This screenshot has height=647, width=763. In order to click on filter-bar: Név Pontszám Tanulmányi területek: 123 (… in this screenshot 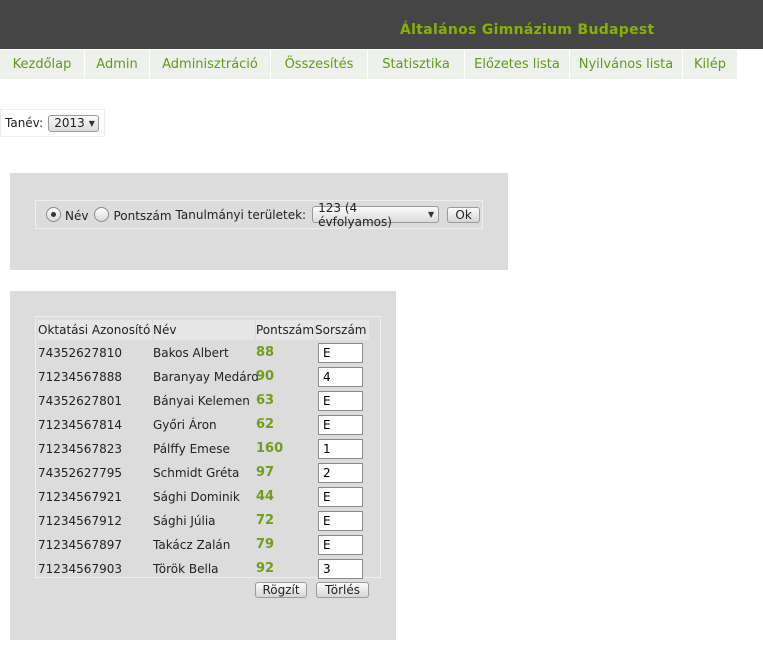, I will do `click(259, 214)`.